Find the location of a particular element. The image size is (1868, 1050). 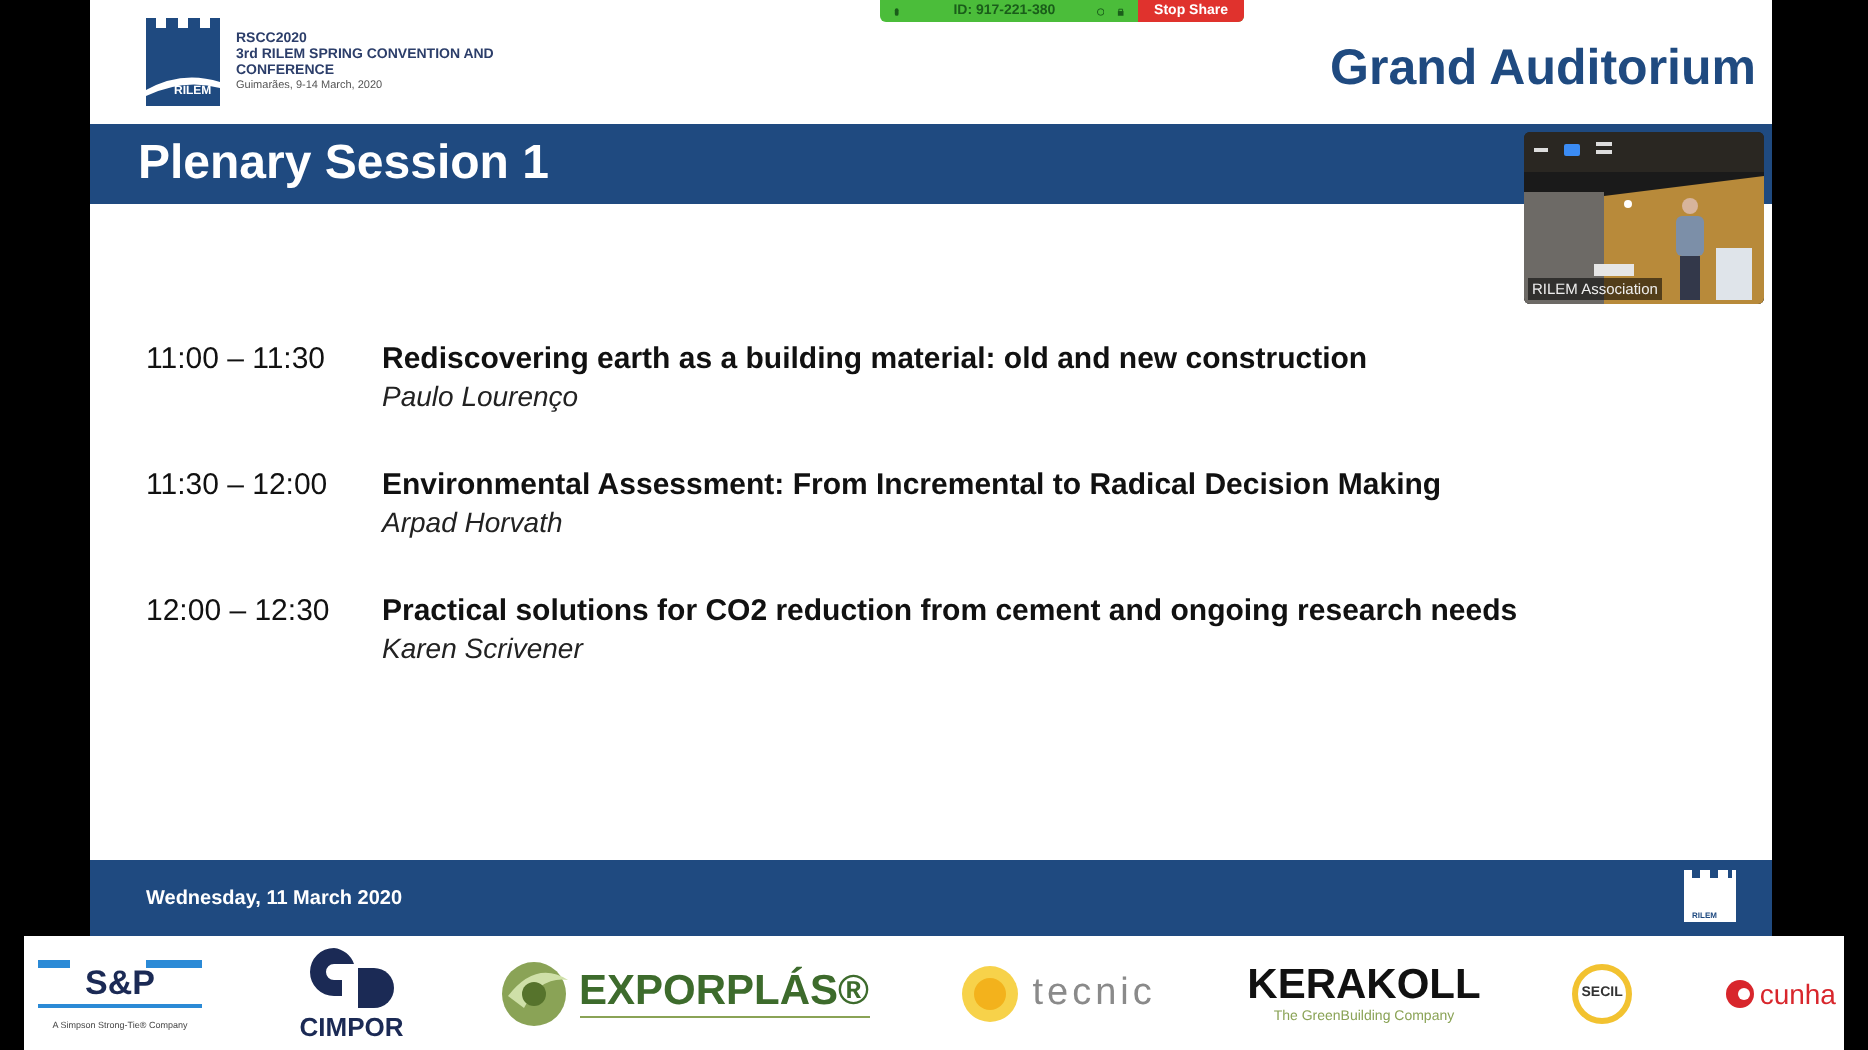

footer-date: Wednesday, 11 March 2020 is located at coordinates (274, 898).